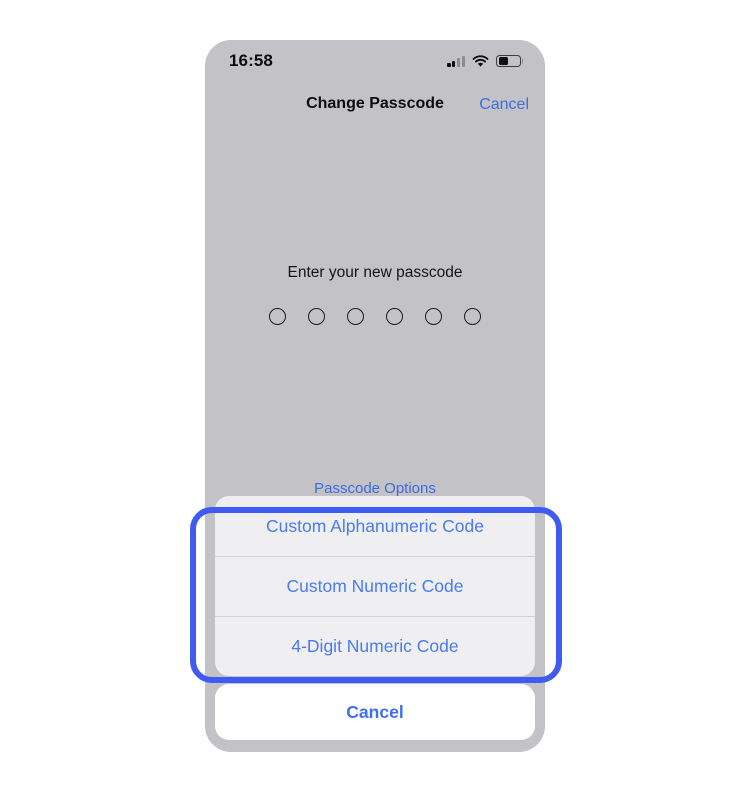 The width and height of the screenshot is (750, 800). What do you see at coordinates (375, 488) in the screenshot?
I see `passcode-options-link: Passcode Options` at bounding box center [375, 488].